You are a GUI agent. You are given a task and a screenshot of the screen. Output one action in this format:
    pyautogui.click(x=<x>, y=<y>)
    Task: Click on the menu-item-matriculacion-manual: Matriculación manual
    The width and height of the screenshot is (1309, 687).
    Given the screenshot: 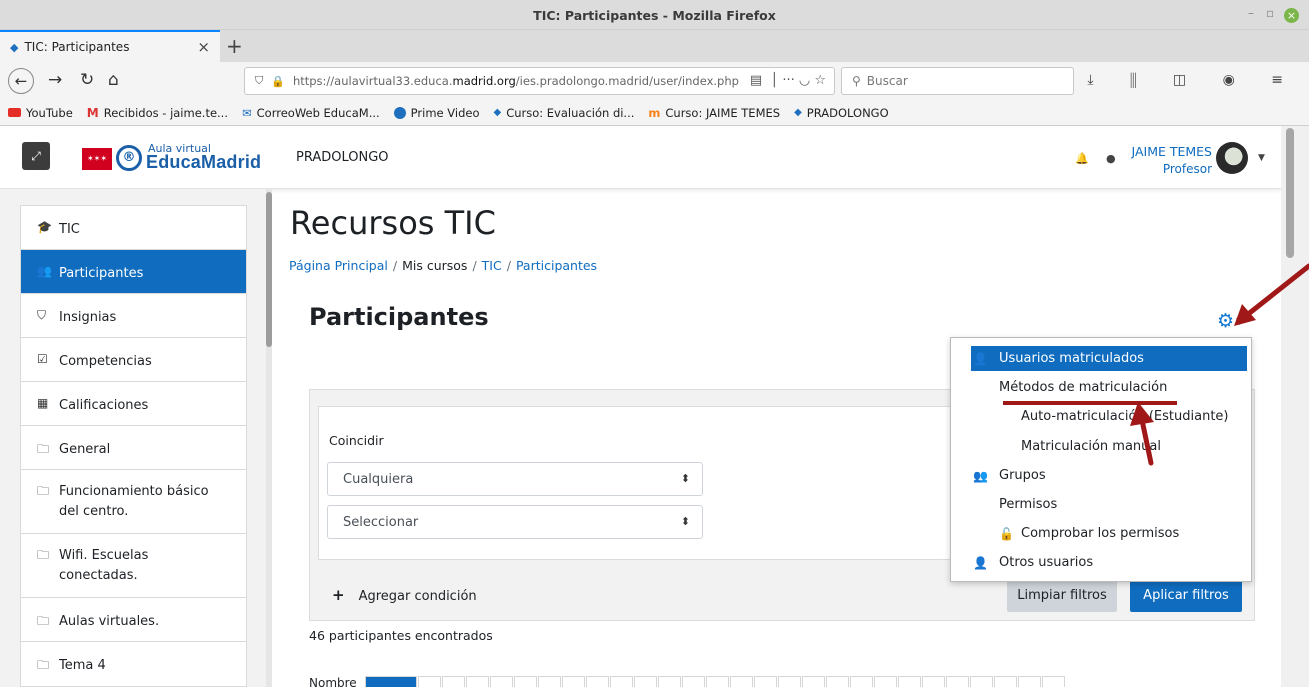 What is the action you would take?
    pyautogui.click(x=1101, y=446)
    